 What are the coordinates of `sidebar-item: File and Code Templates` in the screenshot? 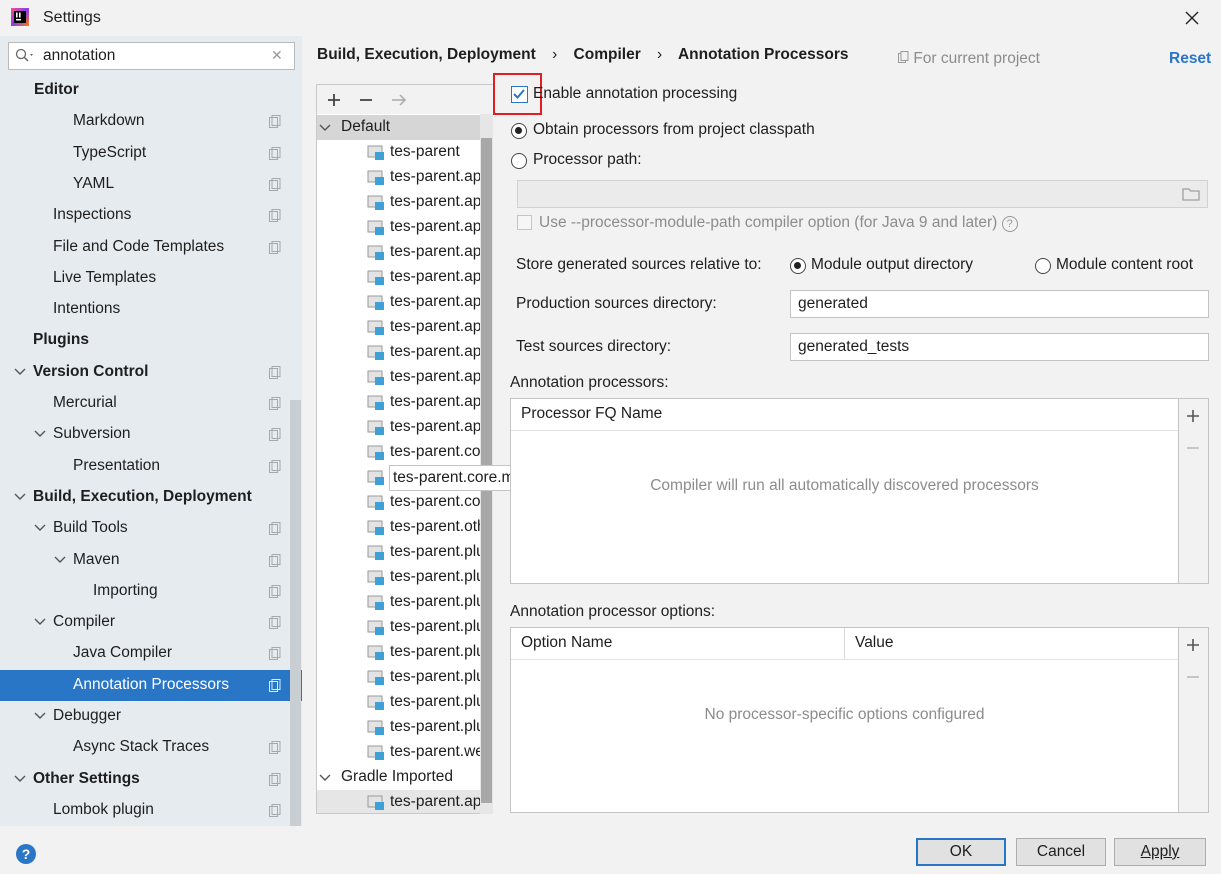 It's located at (151, 247).